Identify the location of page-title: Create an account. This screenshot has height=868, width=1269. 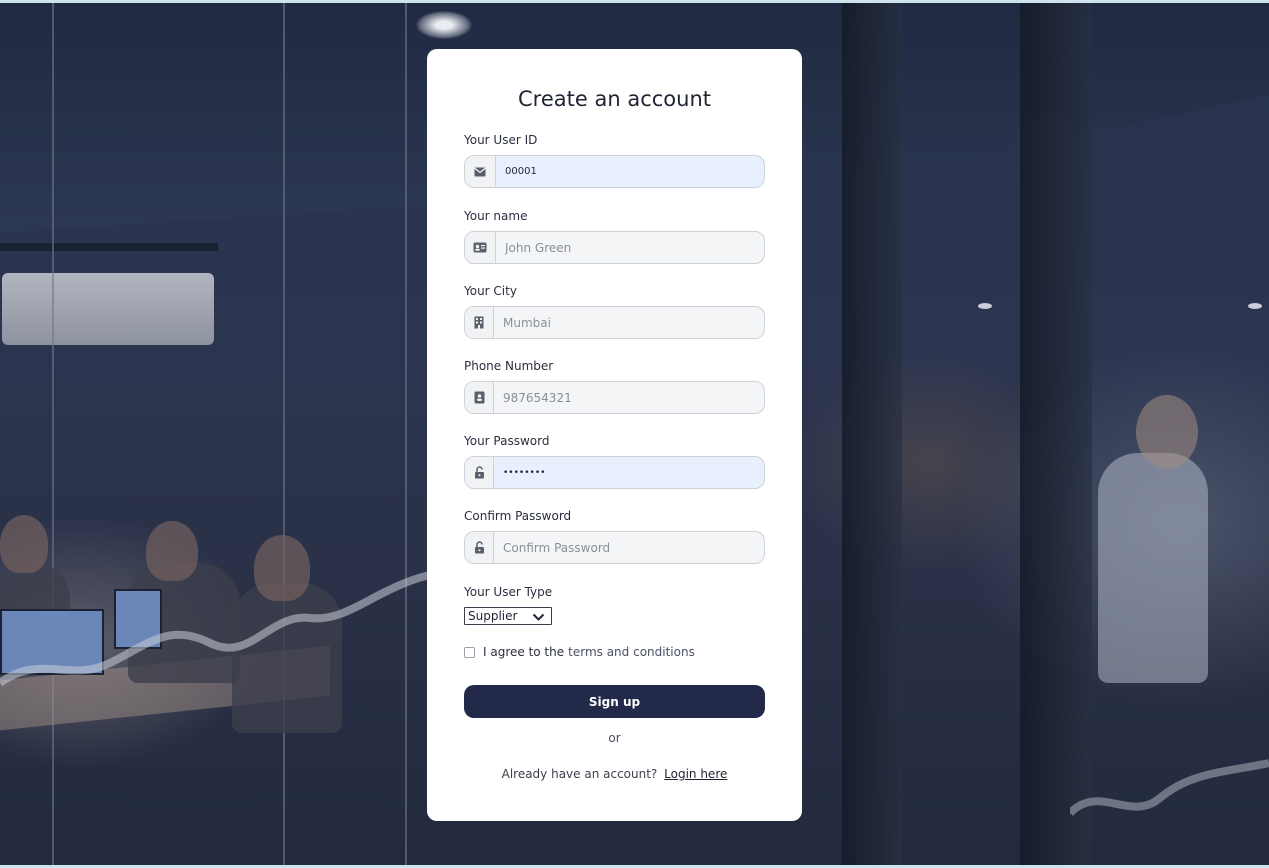
(614, 99).